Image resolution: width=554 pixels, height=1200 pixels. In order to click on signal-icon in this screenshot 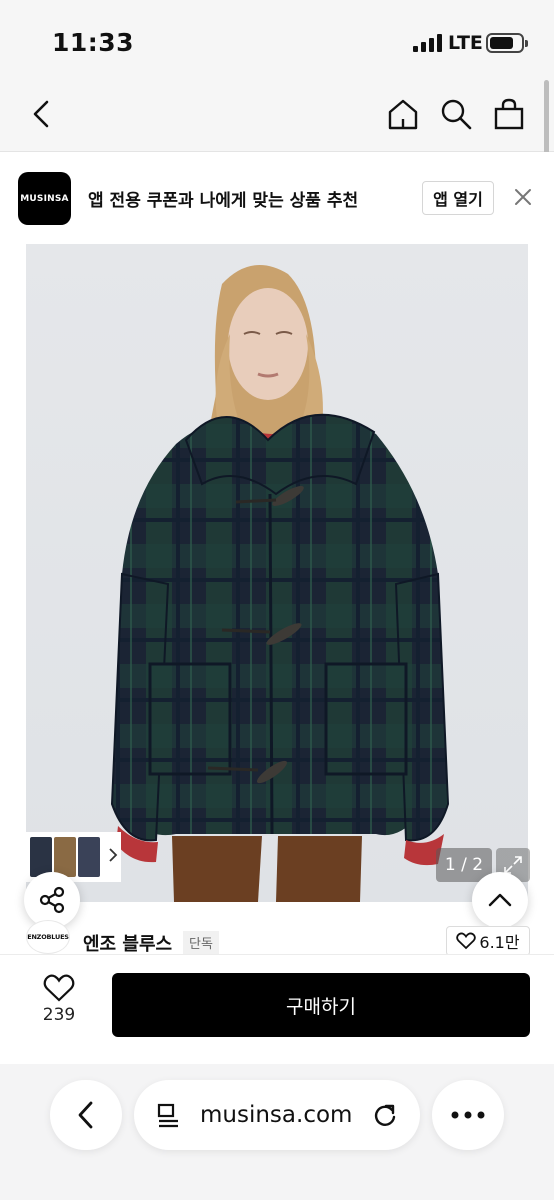, I will do `click(427, 43)`.